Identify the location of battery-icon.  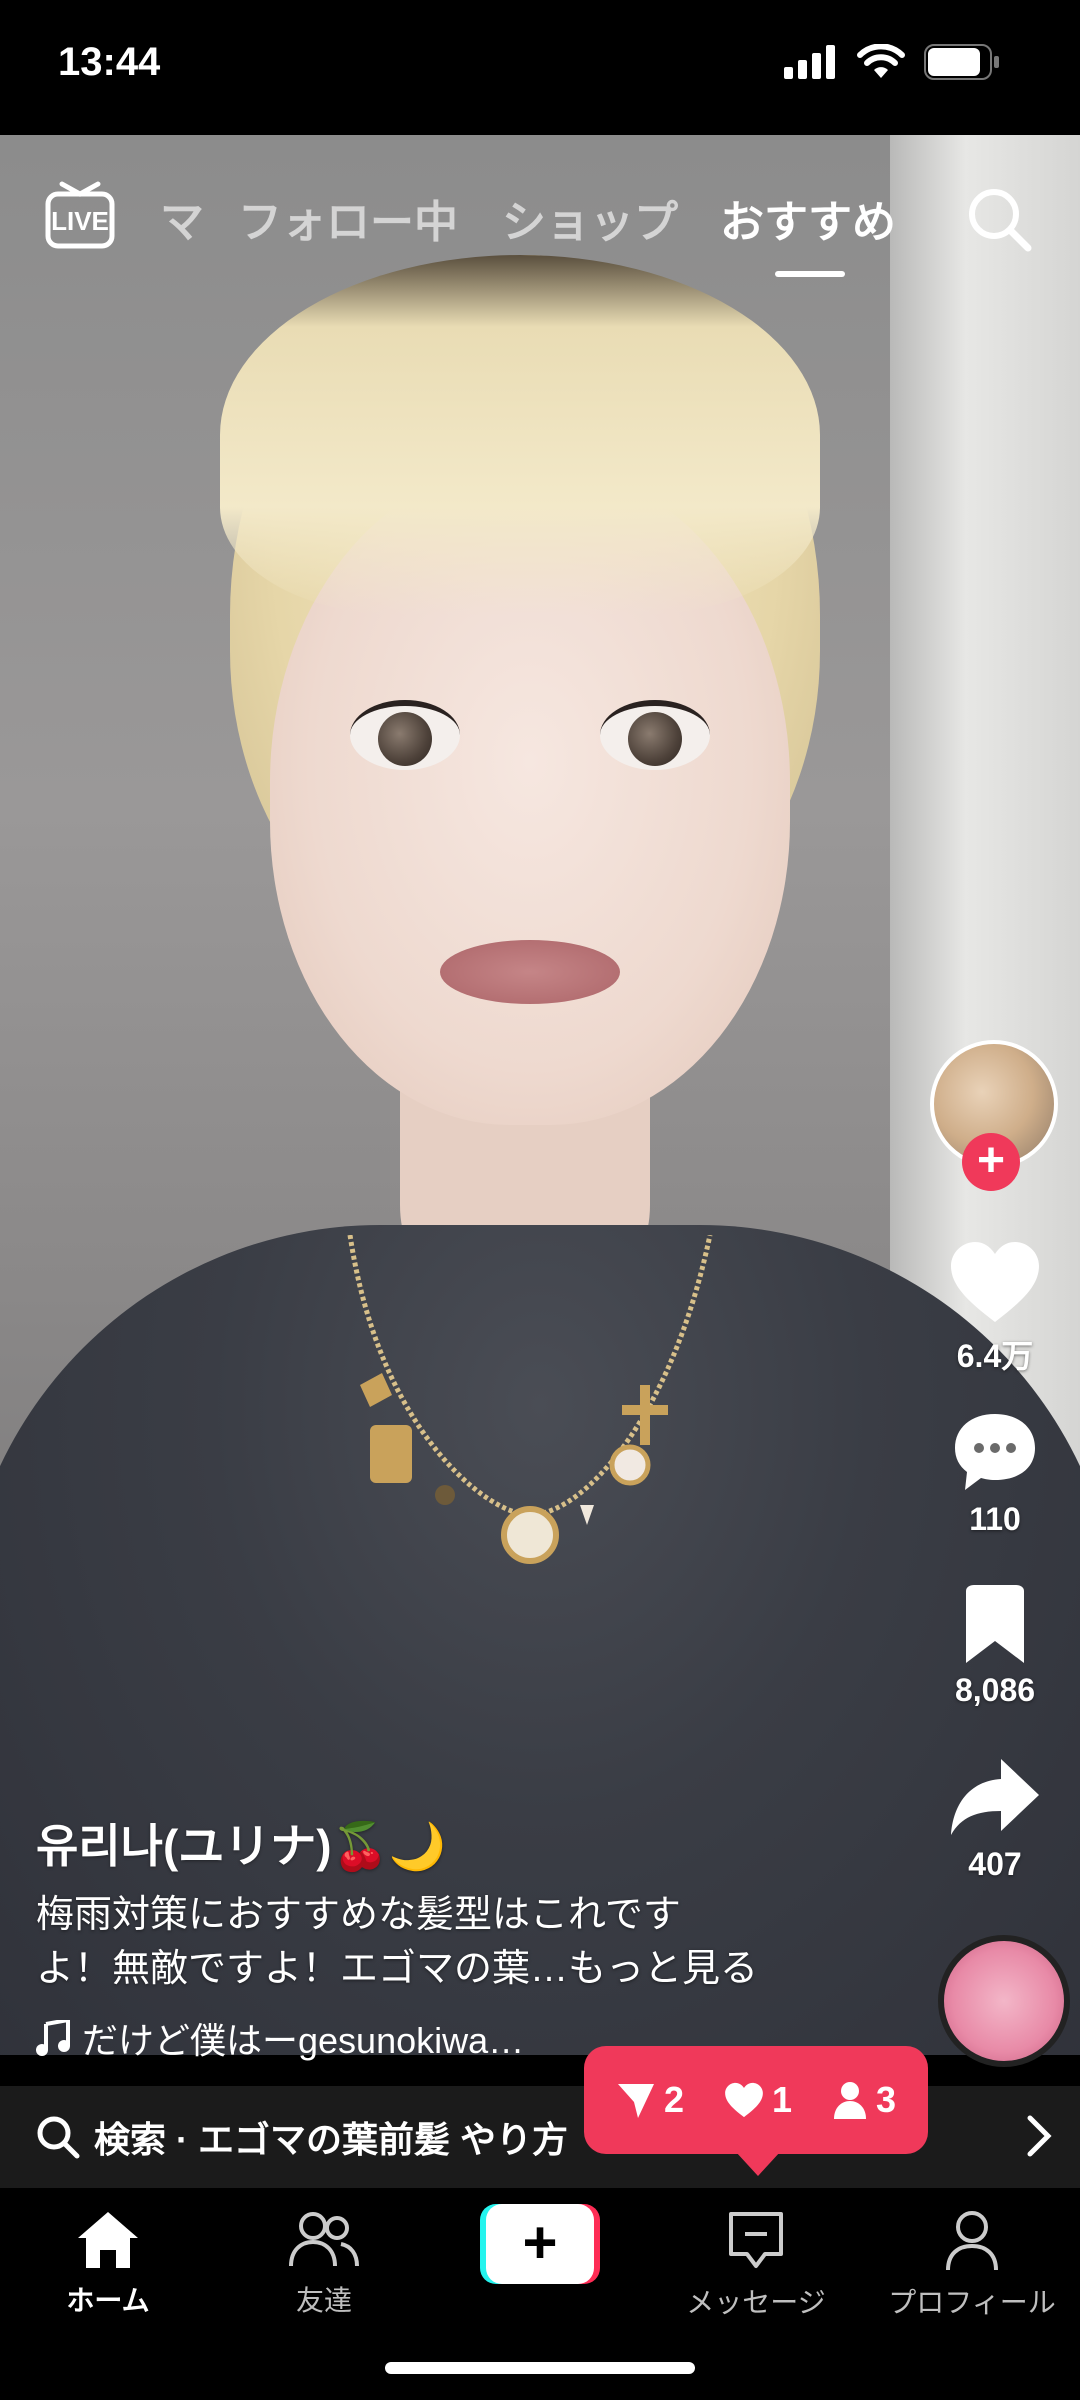
(961, 62).